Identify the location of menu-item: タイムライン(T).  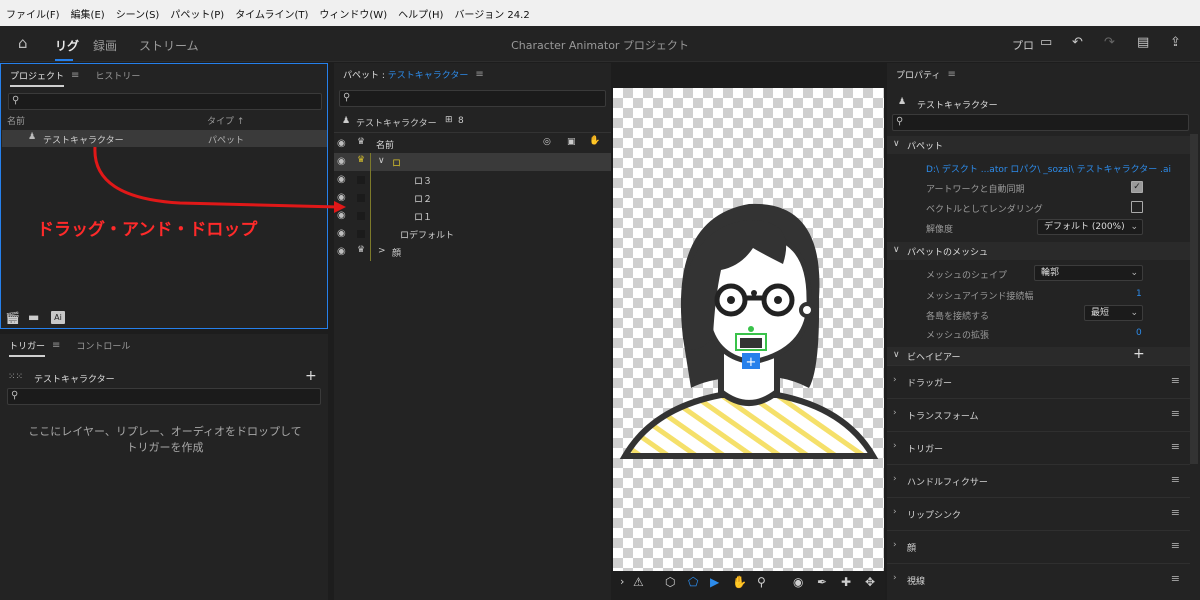
(271, 13).